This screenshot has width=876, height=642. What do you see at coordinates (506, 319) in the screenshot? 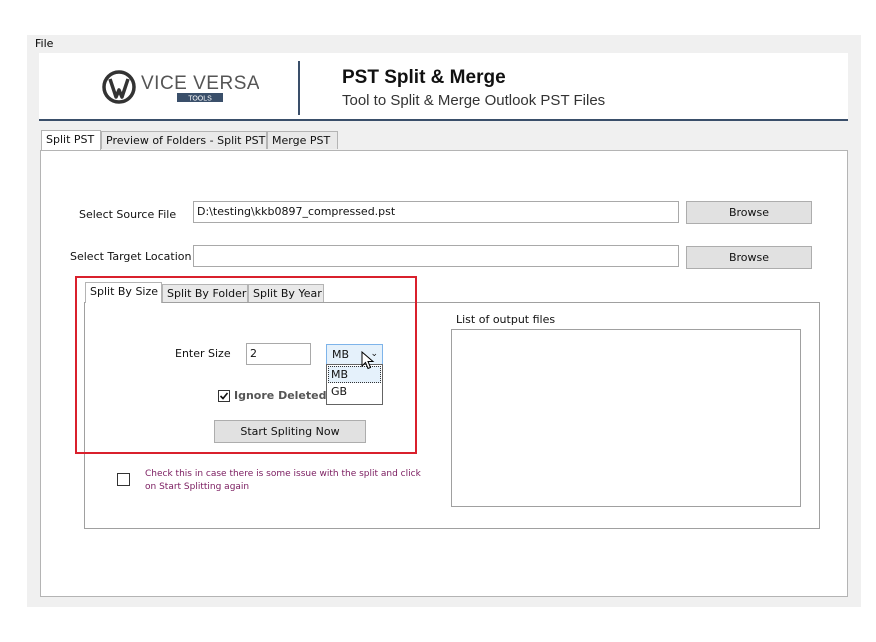
I see `output-files-label: List of output files` at bounding box center [506, 319].